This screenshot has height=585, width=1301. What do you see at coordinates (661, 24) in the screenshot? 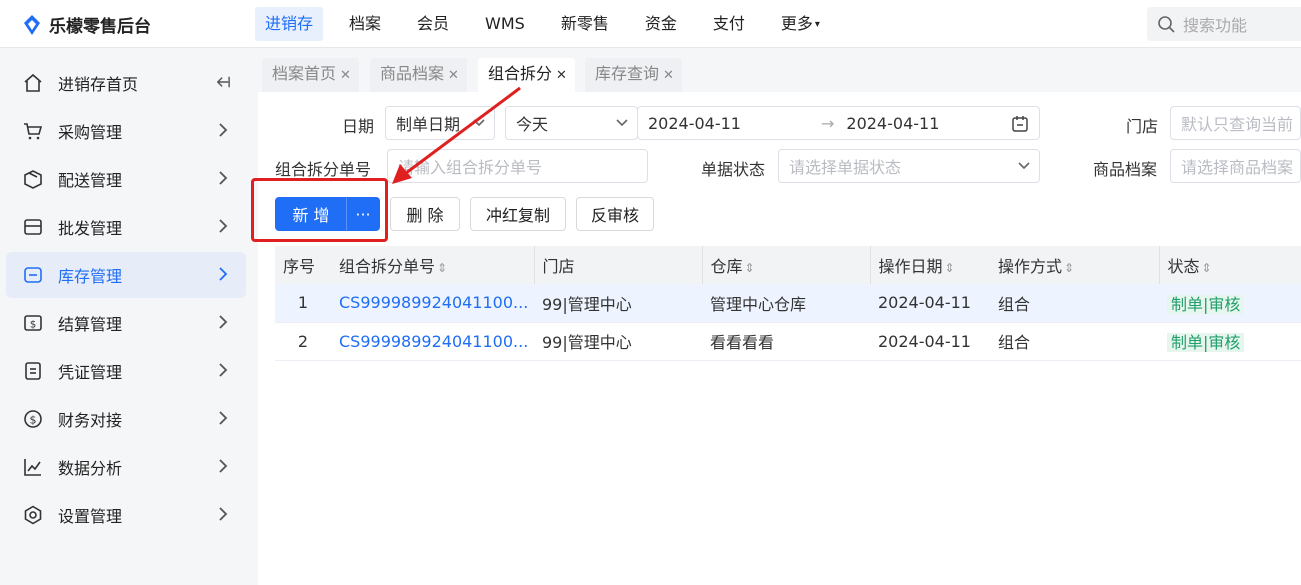
I see `top-nav-funds: 资金` at bounding box center [661, 24].